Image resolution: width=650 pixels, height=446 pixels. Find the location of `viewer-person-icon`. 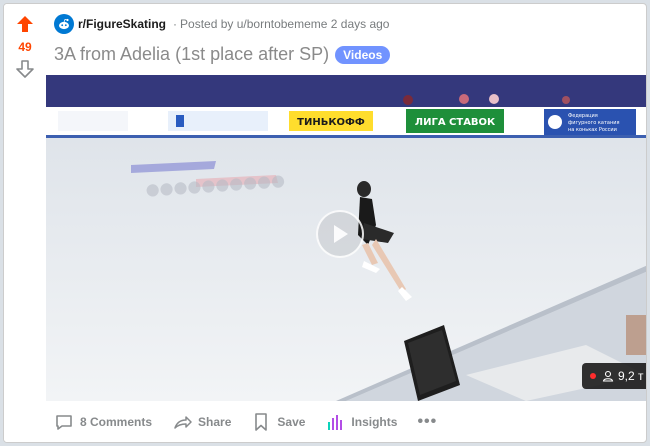

viewer-person-icon is located at coordinates (608, 376).